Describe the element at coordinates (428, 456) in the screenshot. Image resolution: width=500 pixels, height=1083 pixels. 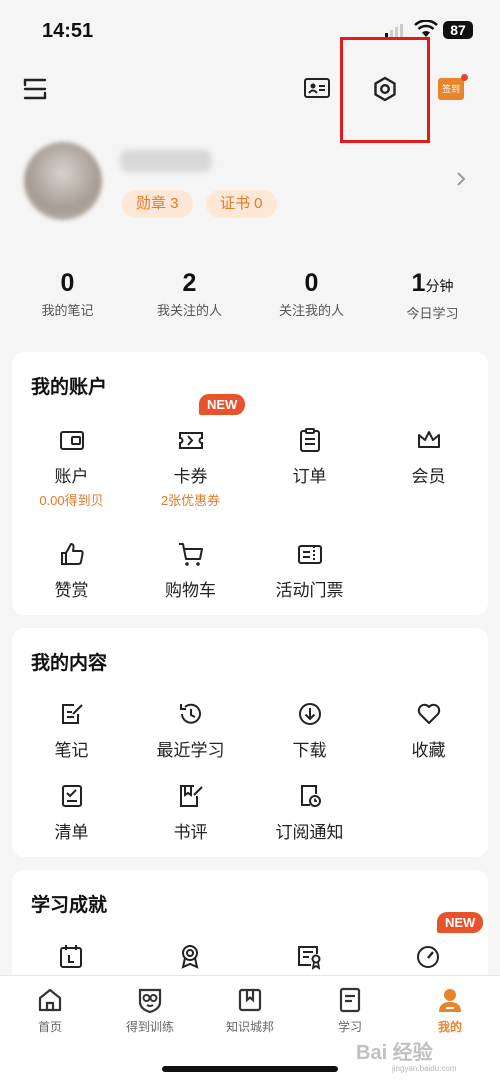
I see `account-item-membership: 会员` at that location.